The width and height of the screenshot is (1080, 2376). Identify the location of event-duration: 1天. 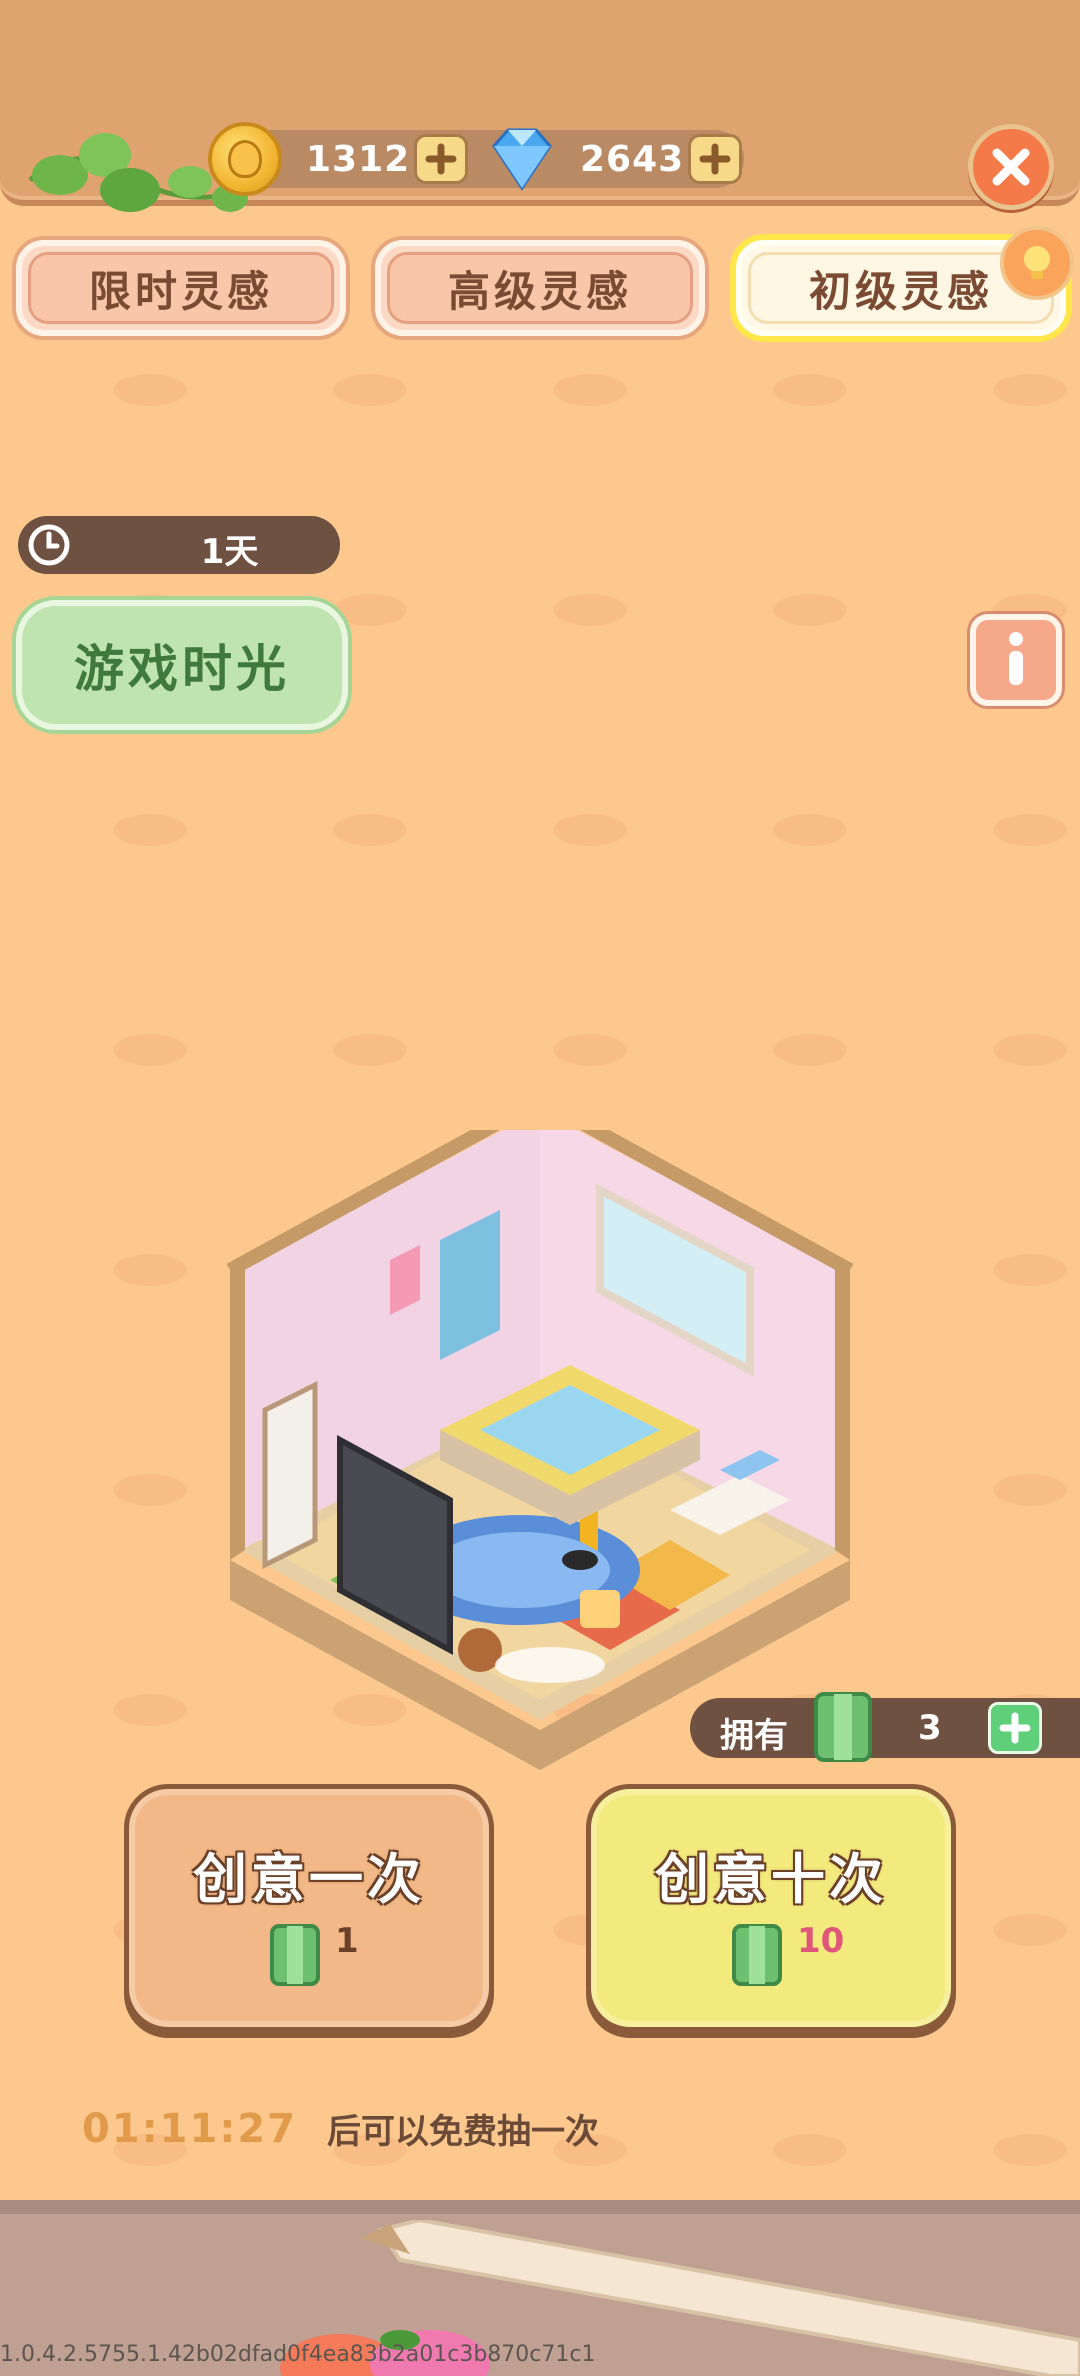
(229, 552).